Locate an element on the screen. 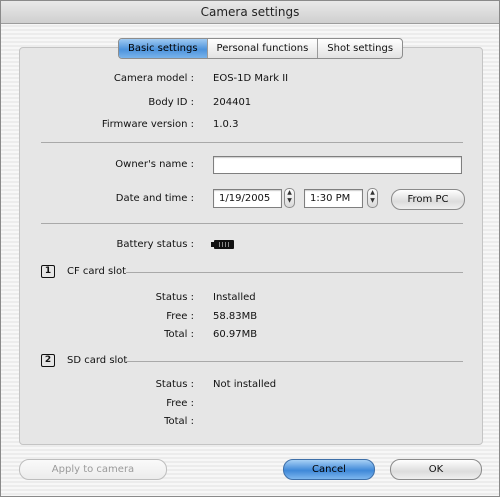 This screenshot has height=497, width=500. date-stepper: ▲ ▼ is located at coordinates (289, 198).